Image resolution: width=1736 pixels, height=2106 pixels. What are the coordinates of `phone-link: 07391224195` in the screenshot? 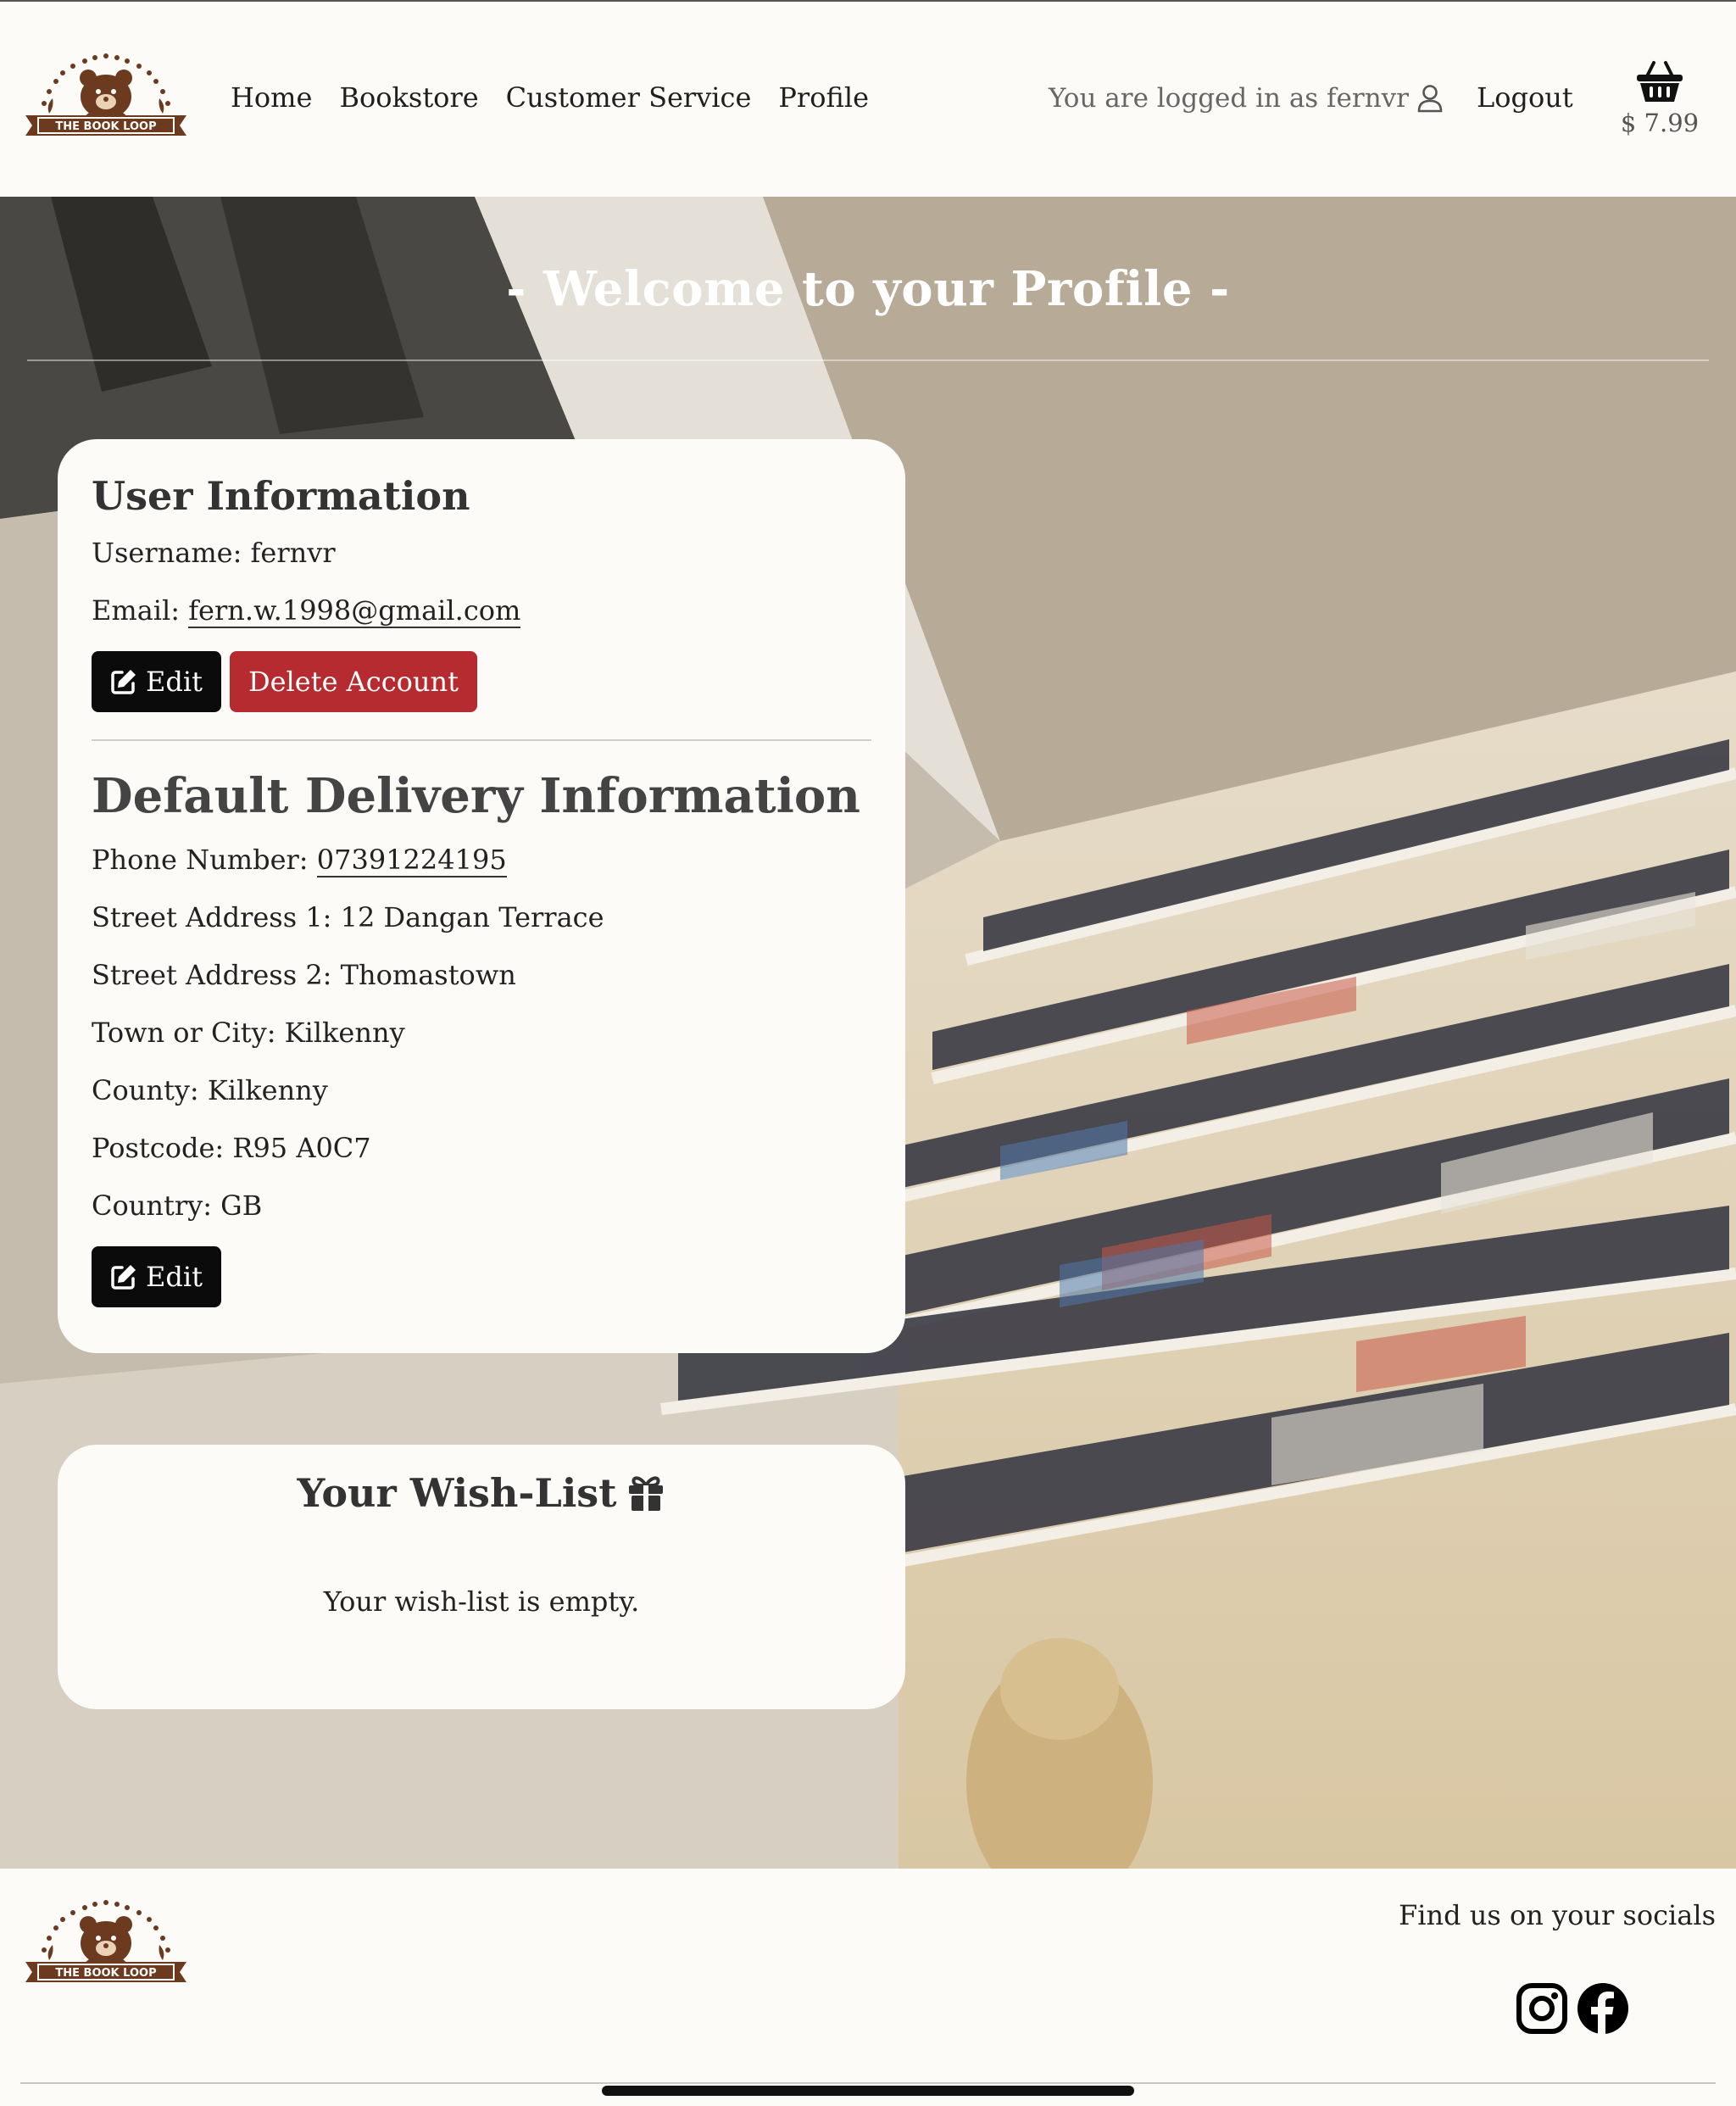 It's located at (411, 861).